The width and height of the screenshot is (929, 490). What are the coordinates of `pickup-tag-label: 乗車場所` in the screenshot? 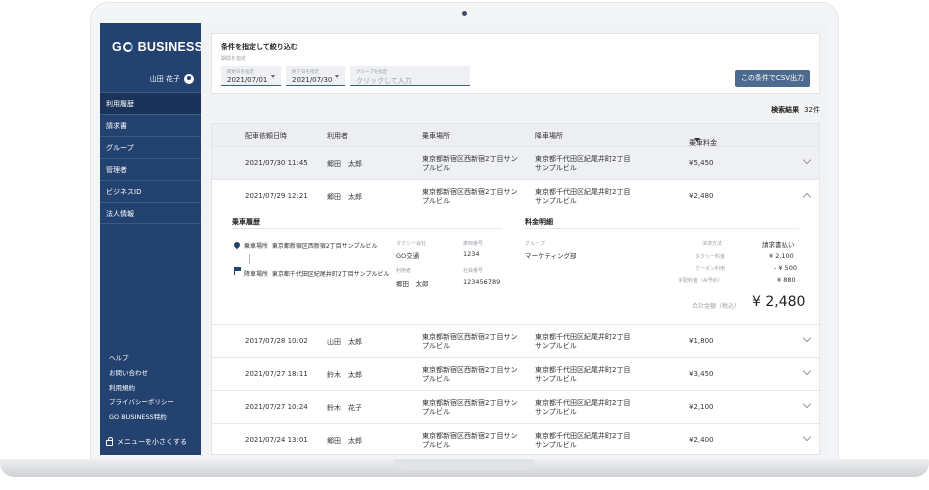 It's located at (256, 246).